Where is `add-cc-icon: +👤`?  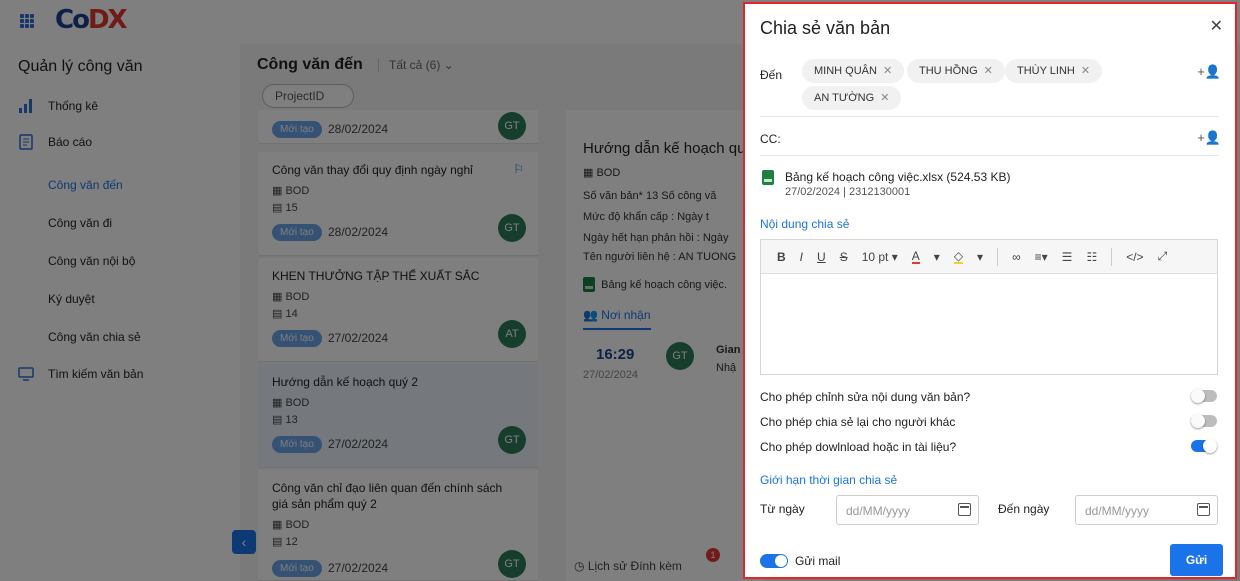
add-cc-icon: +👤 is located at coordinates (1209, 138).